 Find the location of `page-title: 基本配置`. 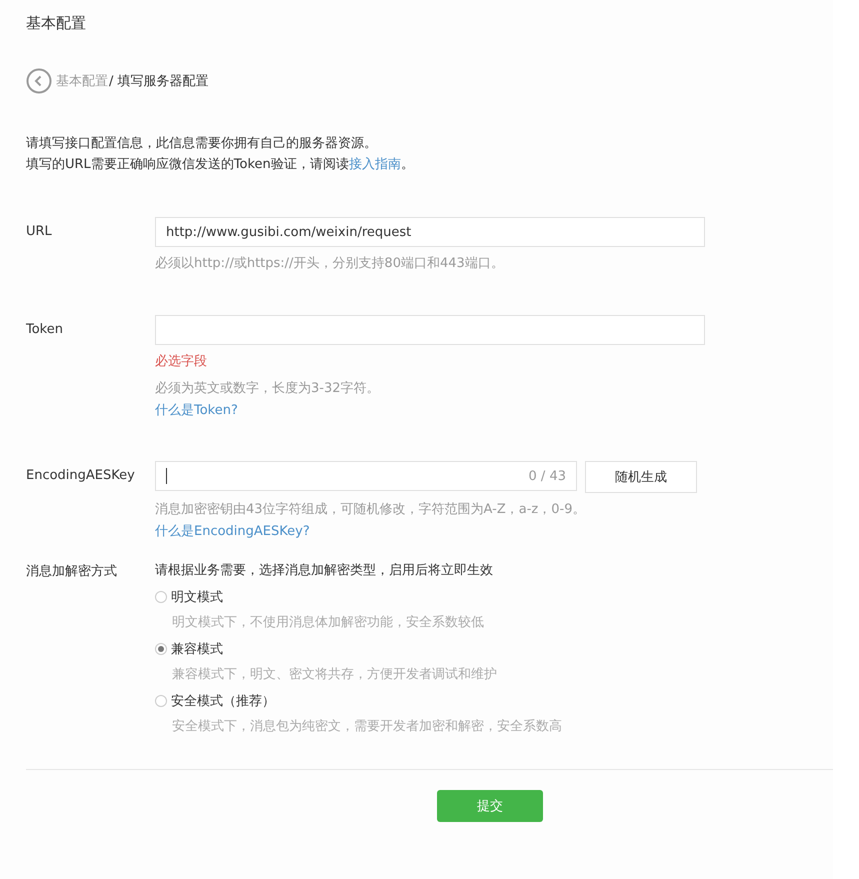

page-title: 基本配置 is located at coordinates (56, 23).